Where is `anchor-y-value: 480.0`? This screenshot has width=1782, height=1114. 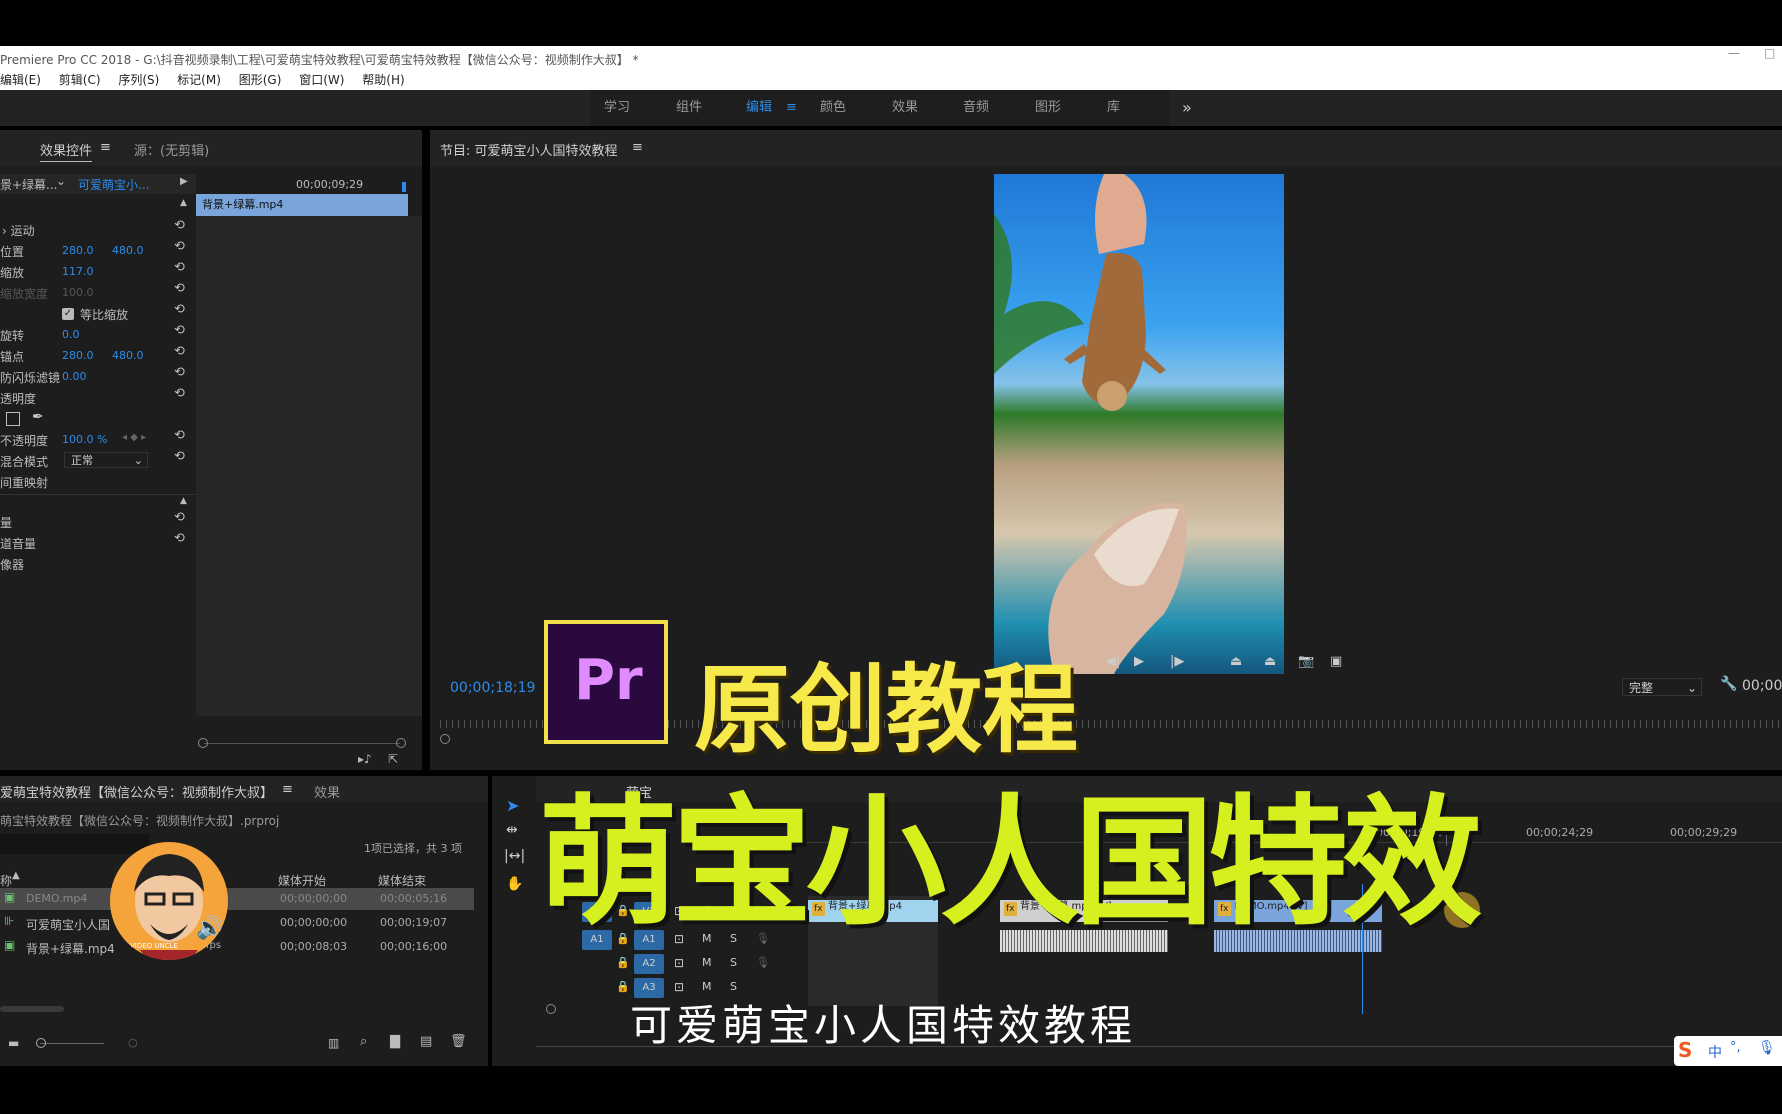
anchor-y-value: 480.0 is located at coordinates (128, 355).